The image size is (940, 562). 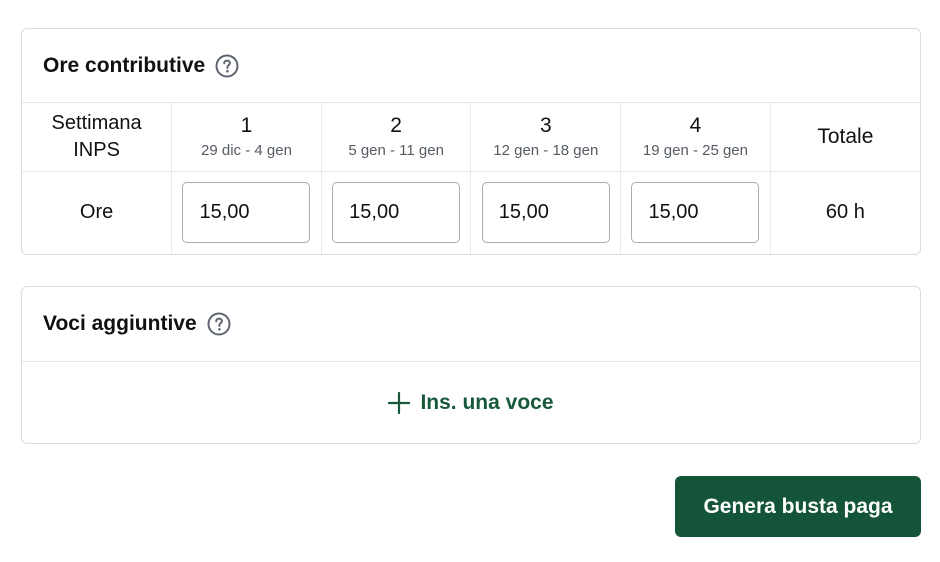 I want to click on totale-cell: 60 h, so click(x=845, y=212).